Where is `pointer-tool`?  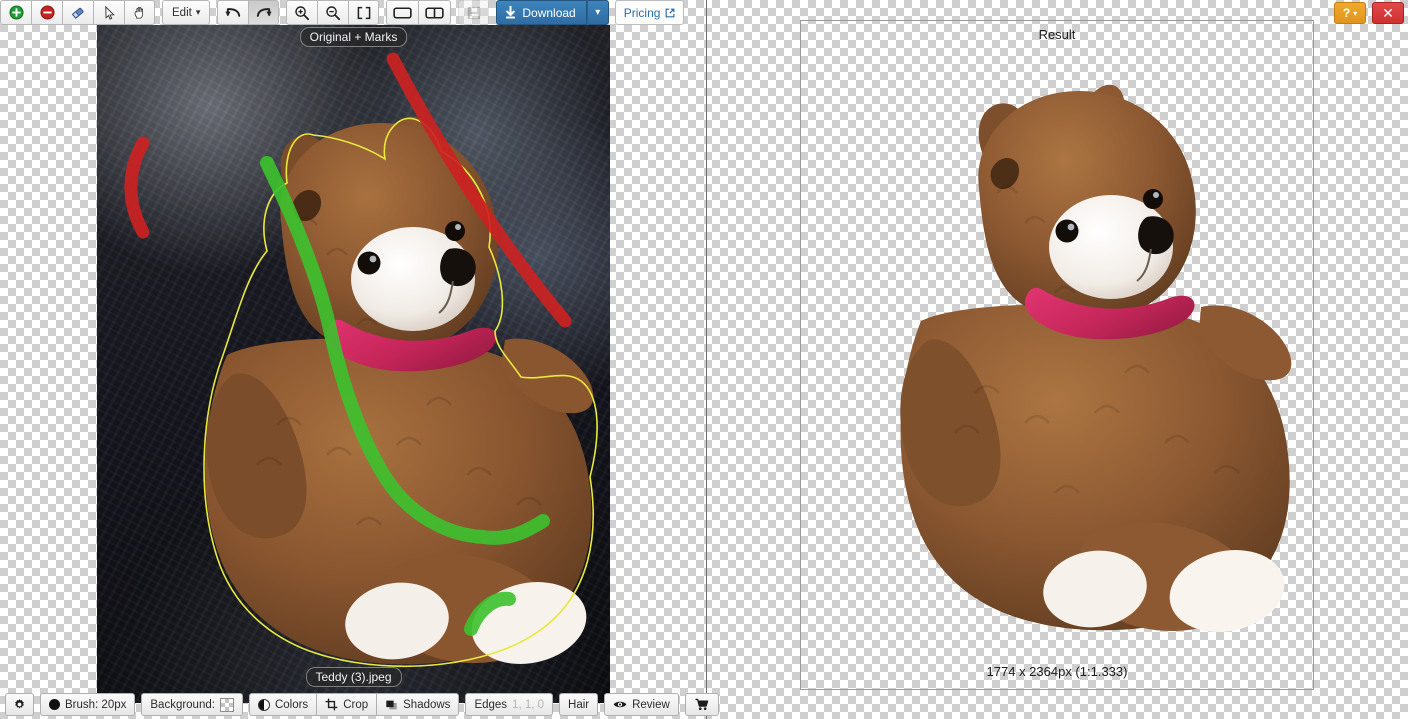 pointer-tool is located at coordinates (108, 12).